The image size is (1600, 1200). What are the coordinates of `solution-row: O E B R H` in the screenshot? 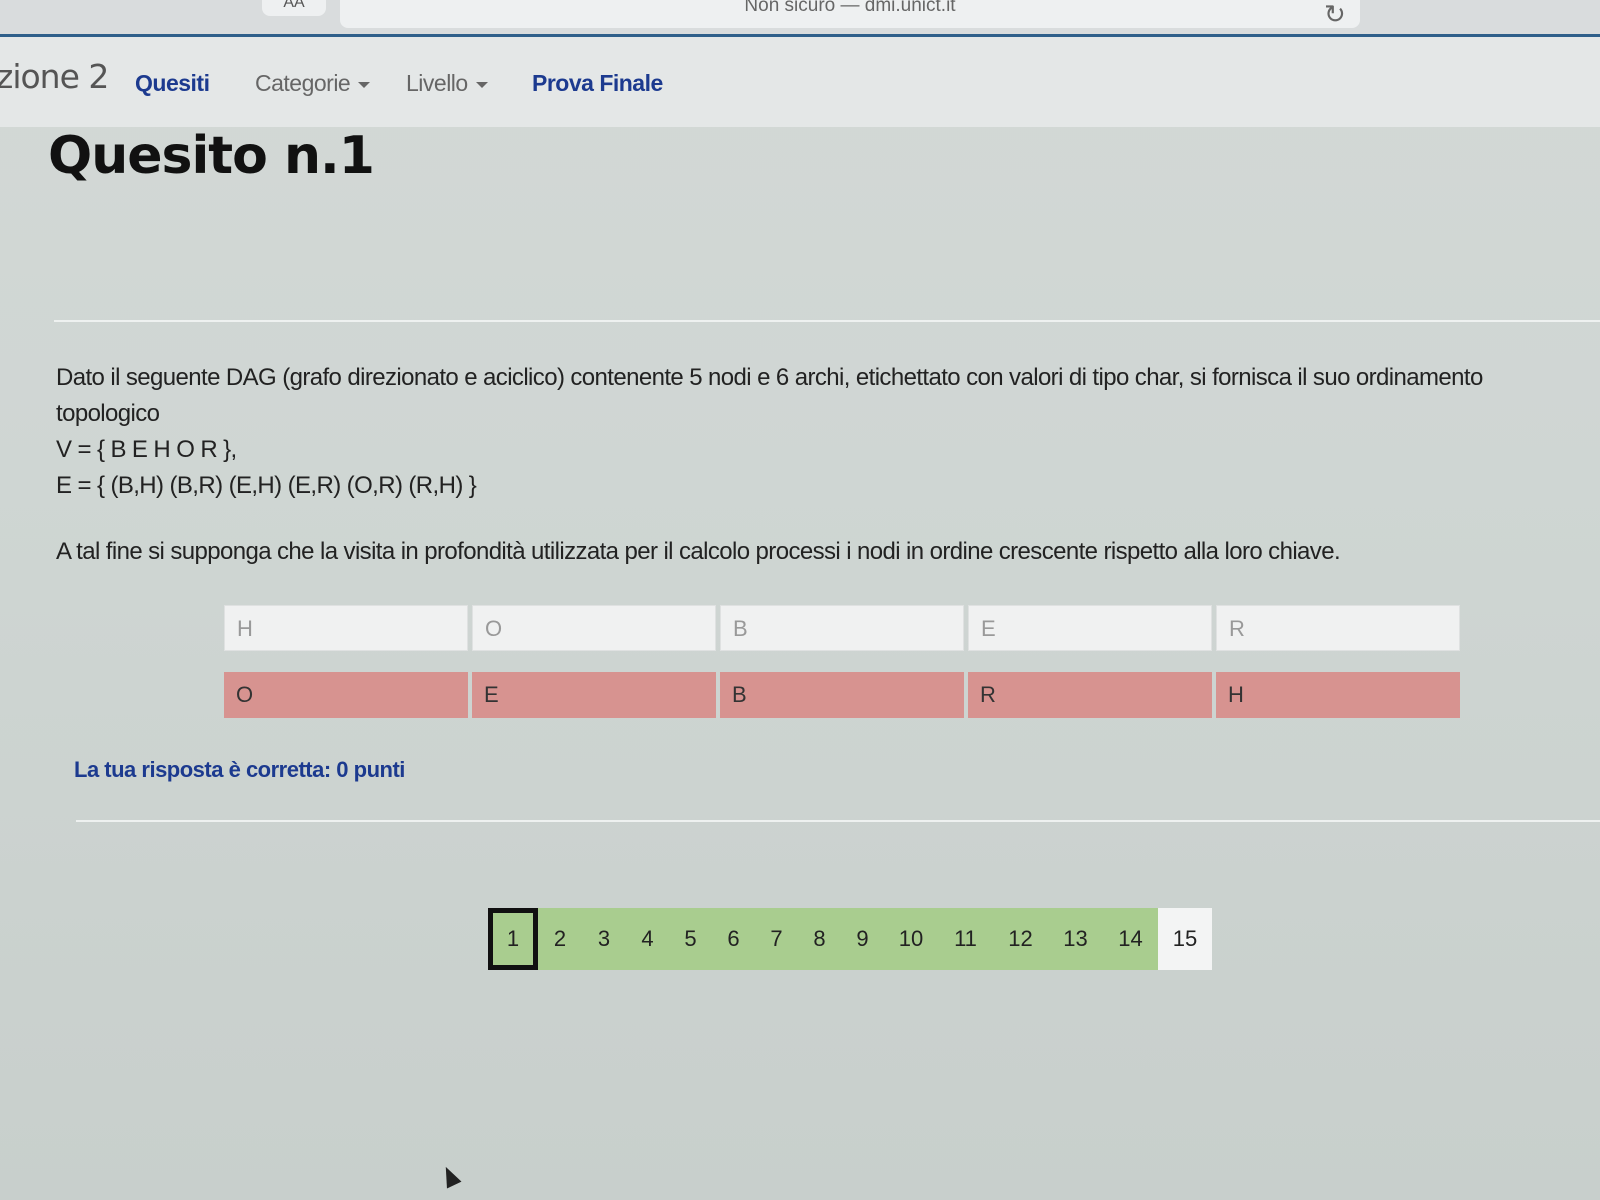 It's located at (844, 695).